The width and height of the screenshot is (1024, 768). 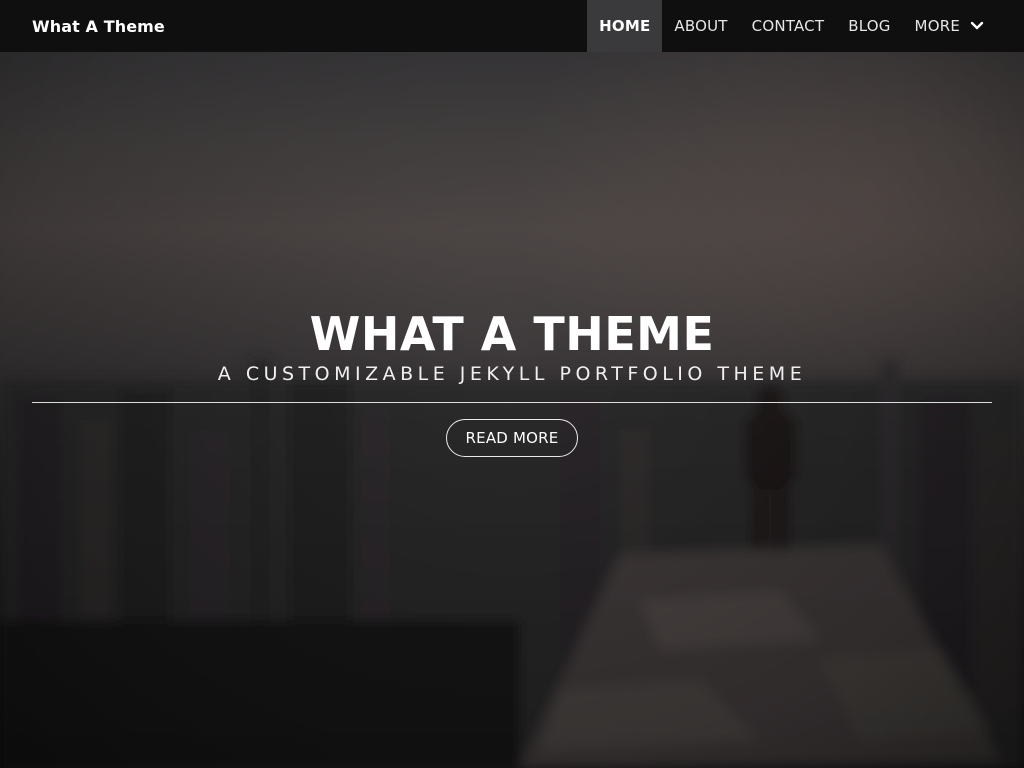 I want to click on nav-link-more: MORE, so click(x=949, y=26).